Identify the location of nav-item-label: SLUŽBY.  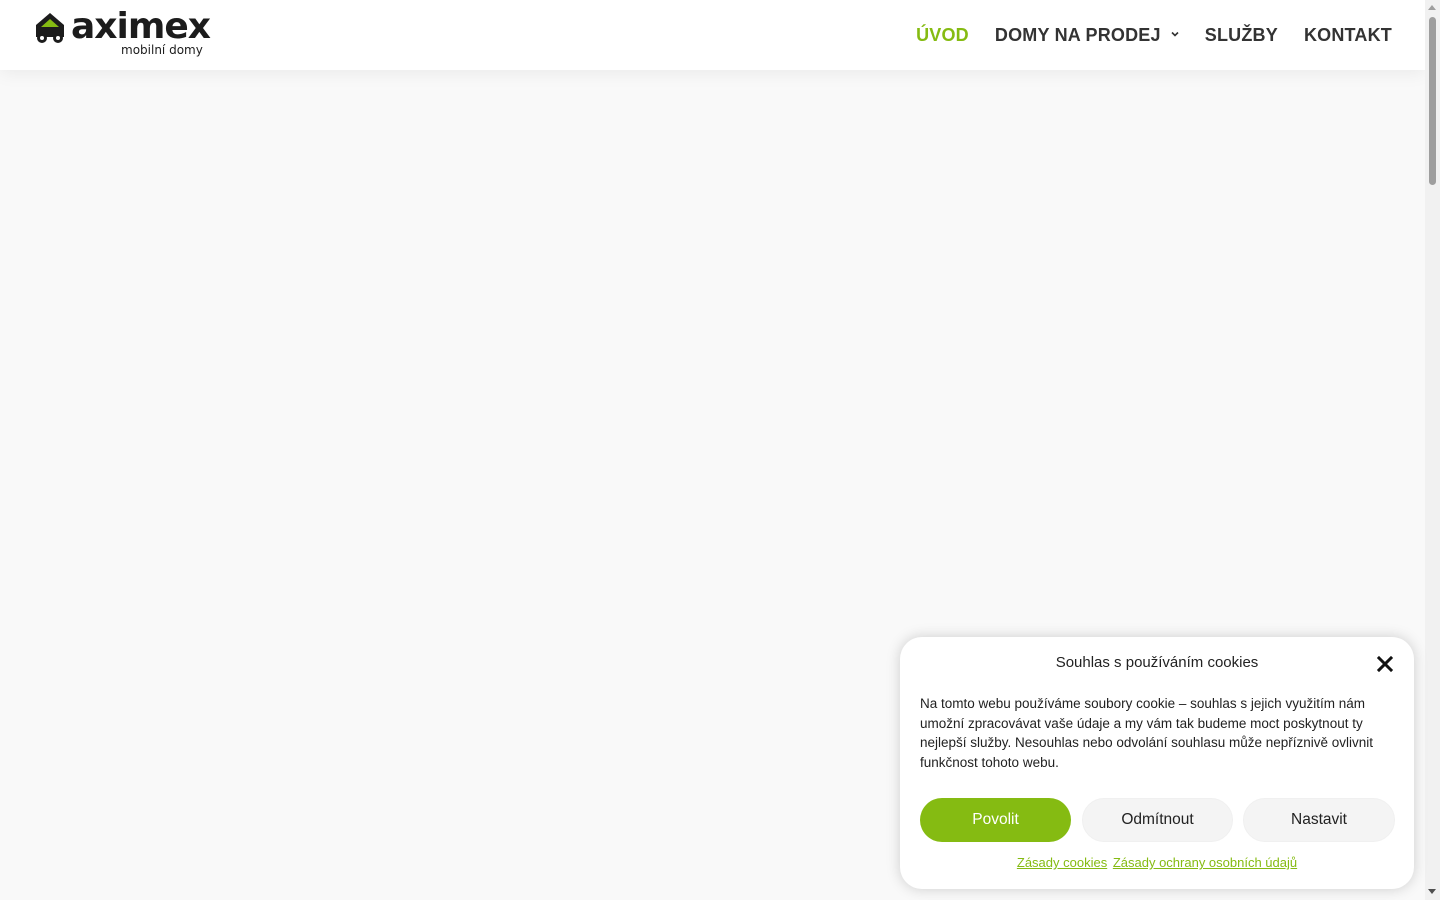
(1241, 34).